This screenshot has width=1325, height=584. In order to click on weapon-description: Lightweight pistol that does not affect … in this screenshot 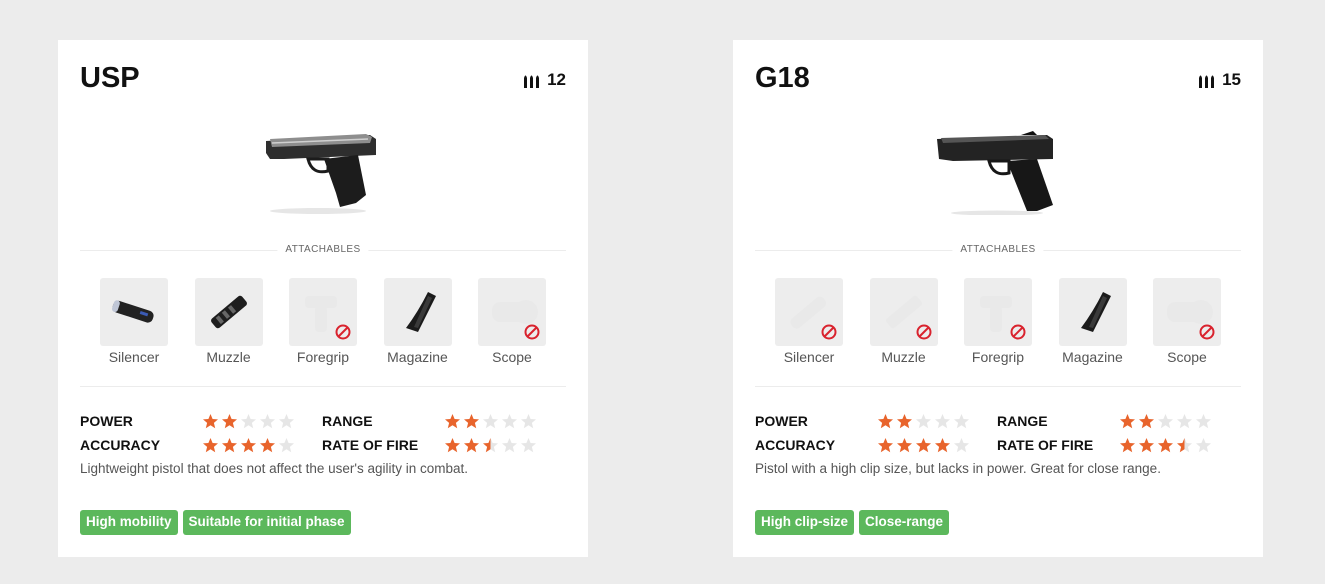, I will do `click(274, 468)`.